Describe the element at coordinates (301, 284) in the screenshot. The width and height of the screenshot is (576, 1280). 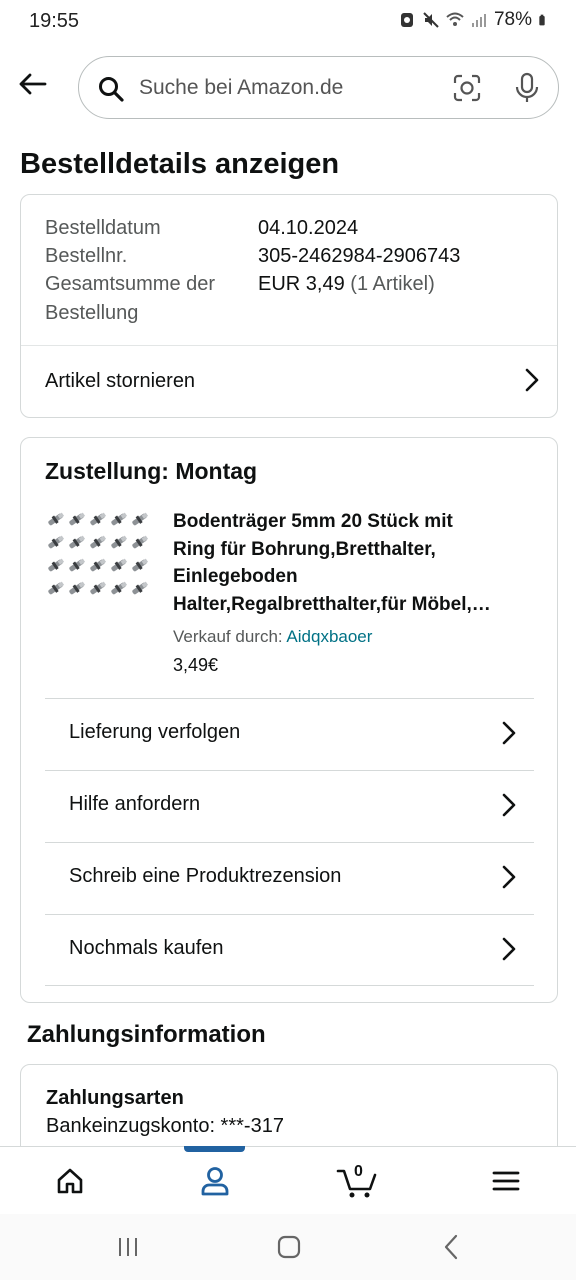
I see `order-total-amount: EUR 3,49` at that location.